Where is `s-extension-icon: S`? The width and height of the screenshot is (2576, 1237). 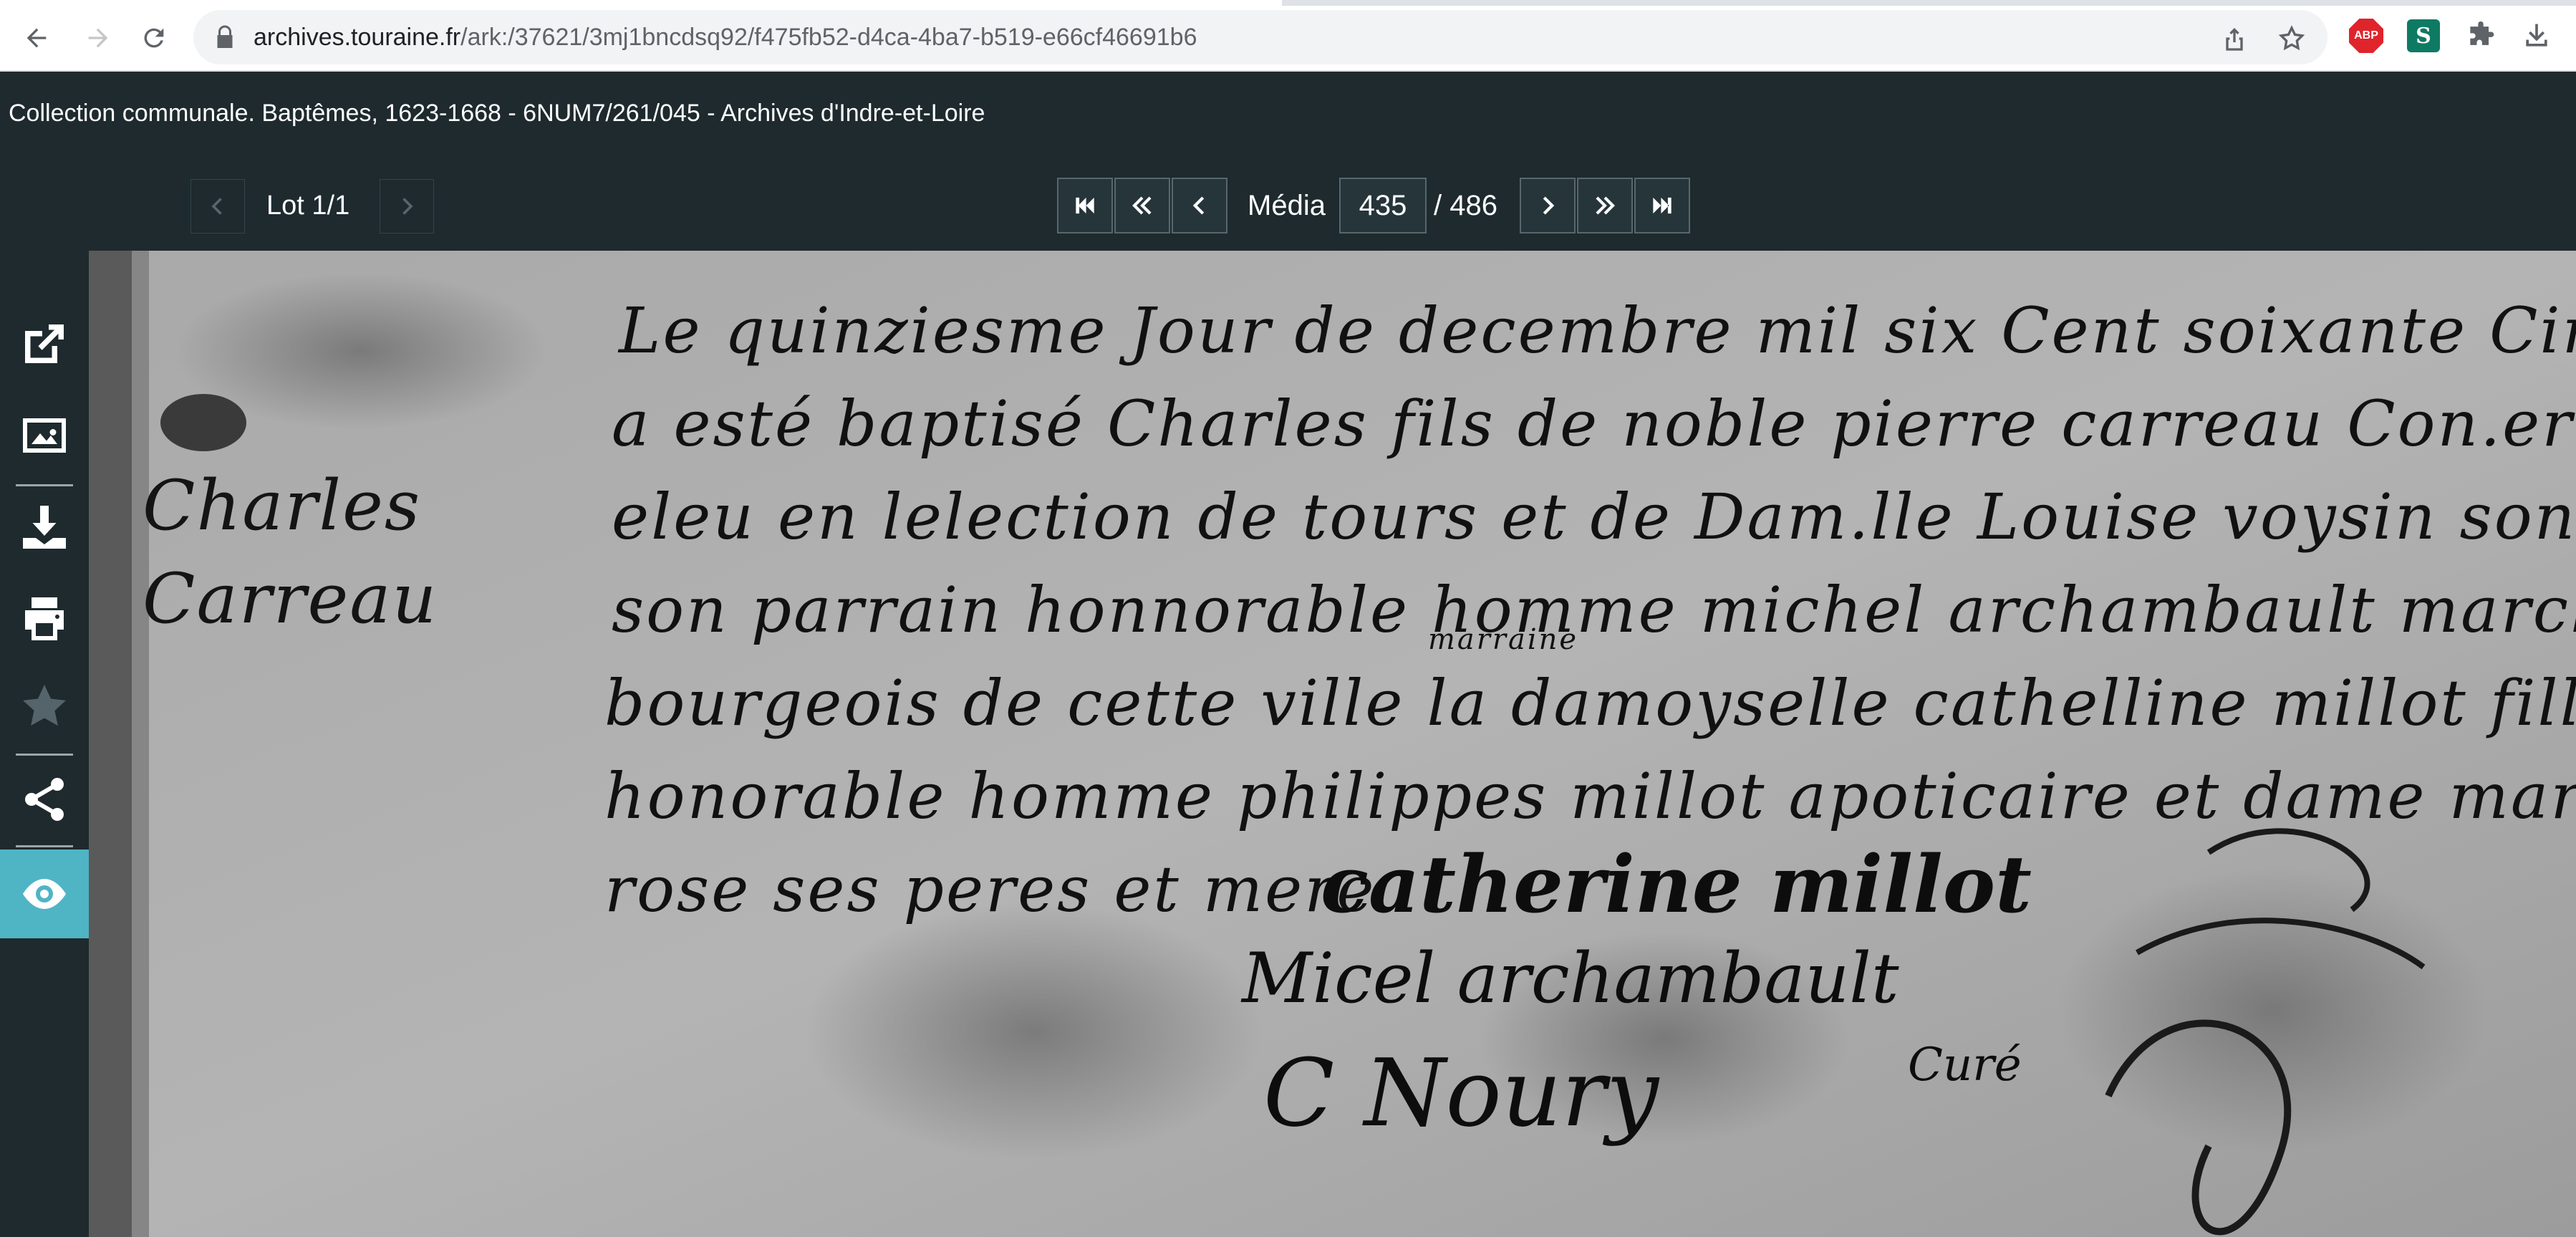 s-extension-icon: S is located at coordinates (2423, 35).